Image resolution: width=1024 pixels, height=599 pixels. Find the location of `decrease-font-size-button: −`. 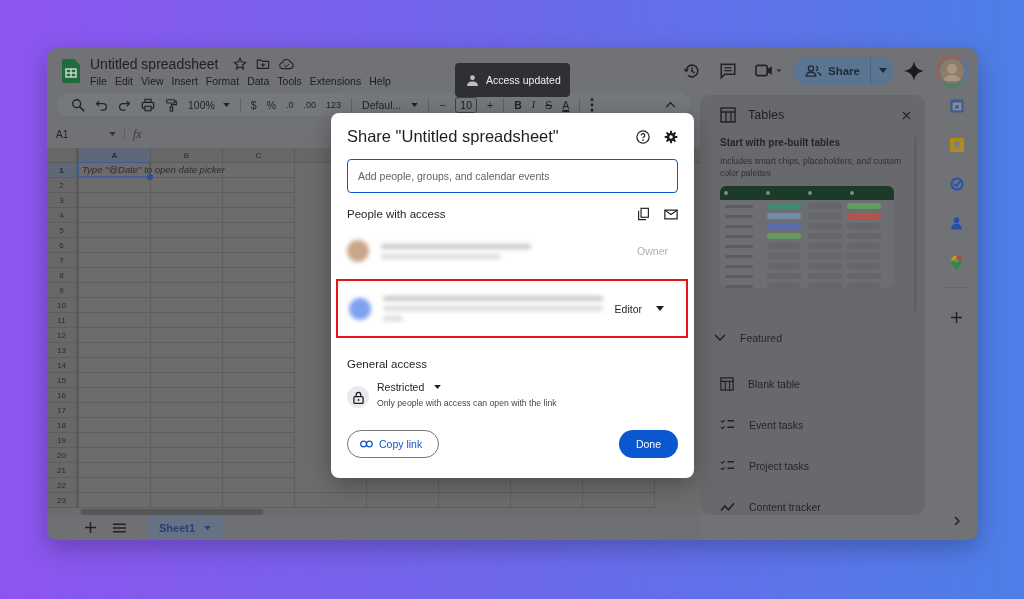

decrease-font-size-button: − is located at coordinates (442, 104).